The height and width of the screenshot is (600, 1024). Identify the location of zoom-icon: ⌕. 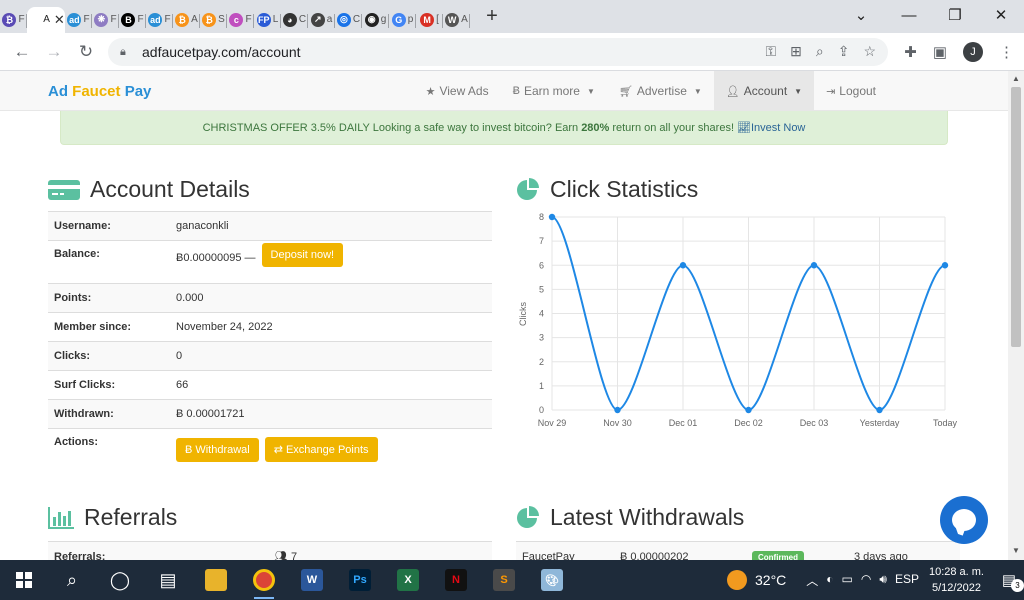
(820, 51).